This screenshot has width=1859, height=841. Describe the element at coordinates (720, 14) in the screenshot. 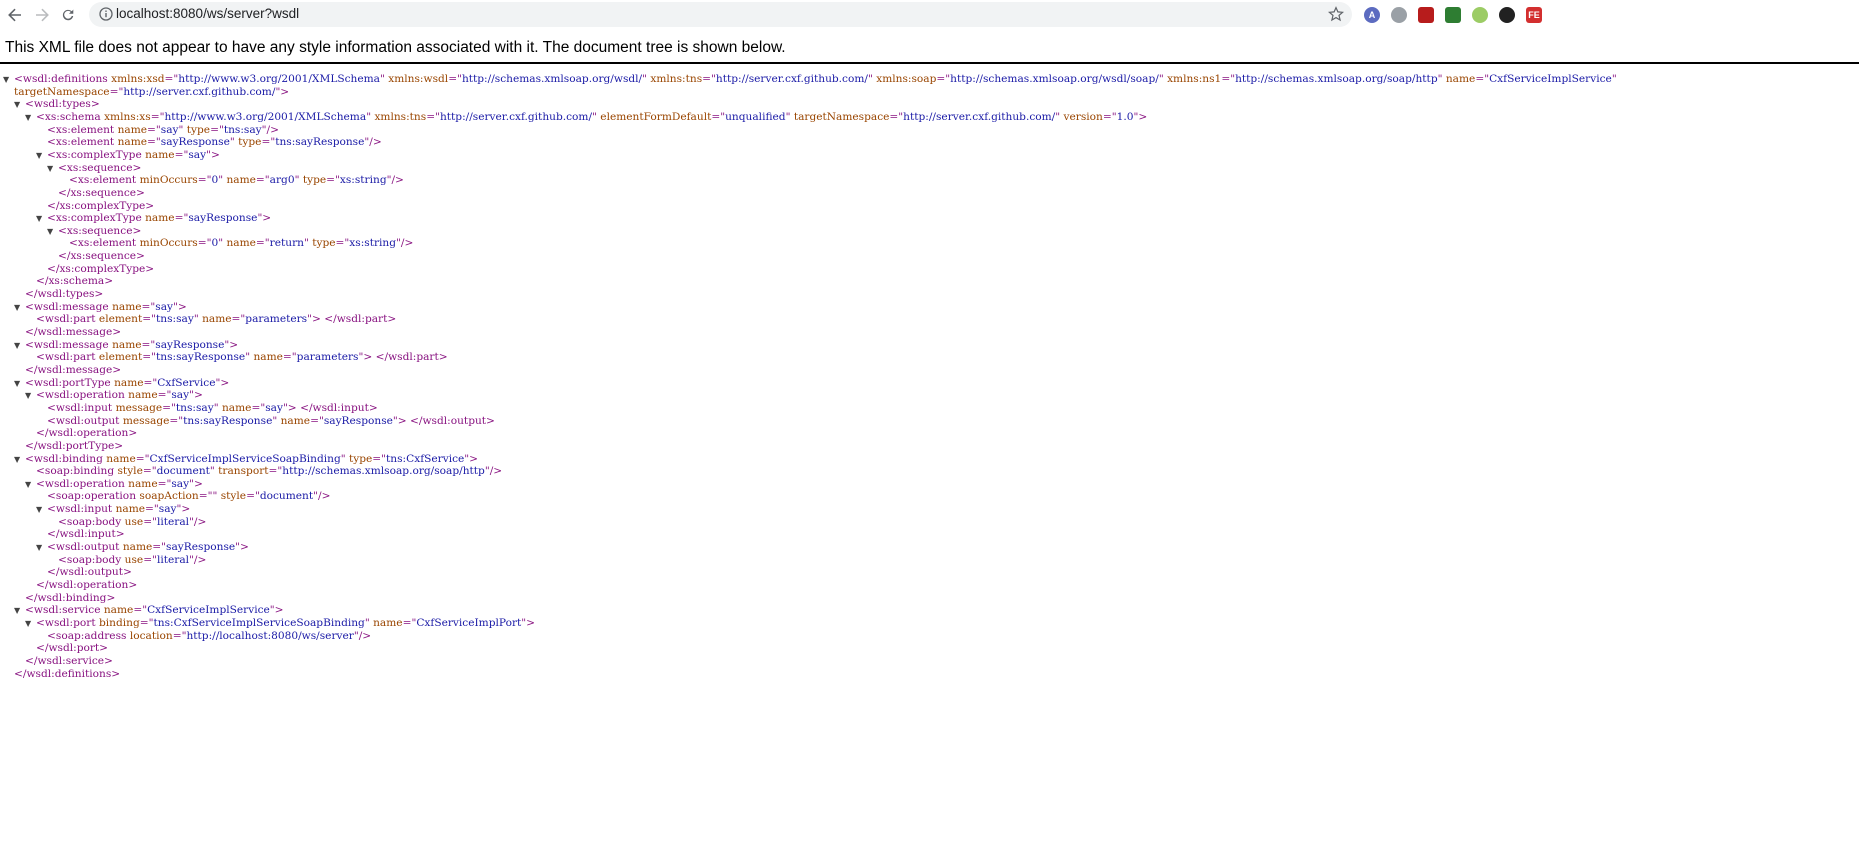

I see `address-bar: localhost:8080/ws/server?wsdl` at that location.